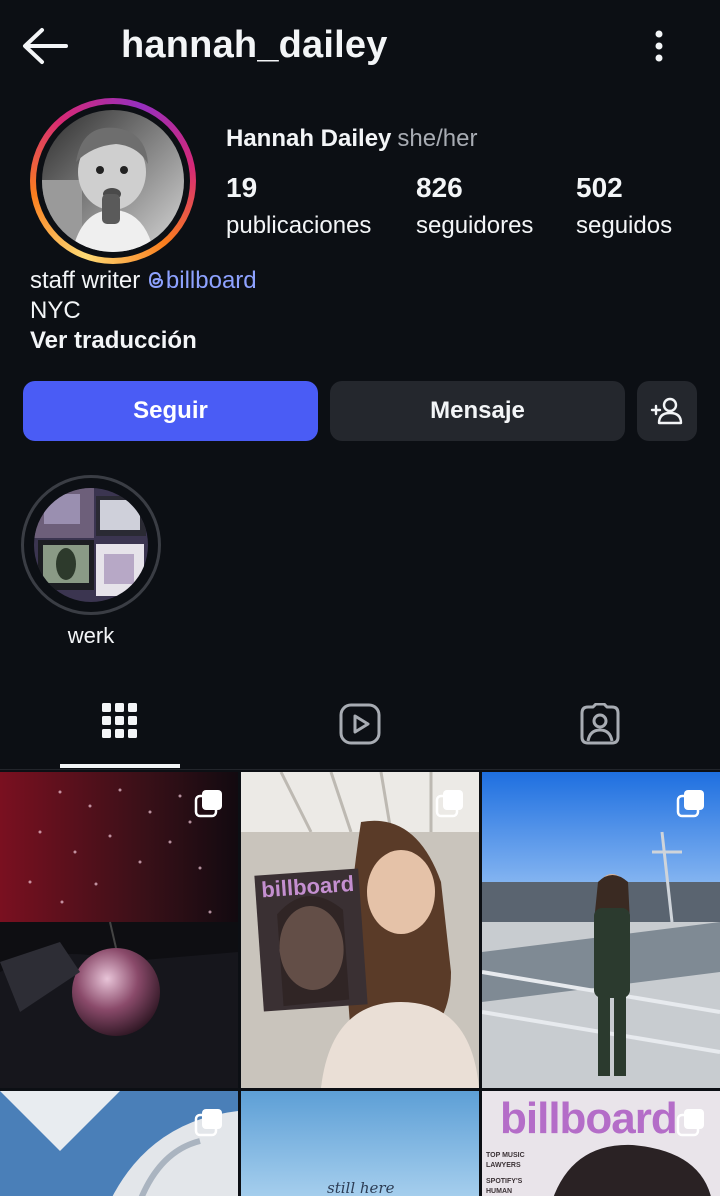 Image resolution: width=720 pixels, height=1196 pixels. I want to click on bio-text: staff writer, so click(88, 280).